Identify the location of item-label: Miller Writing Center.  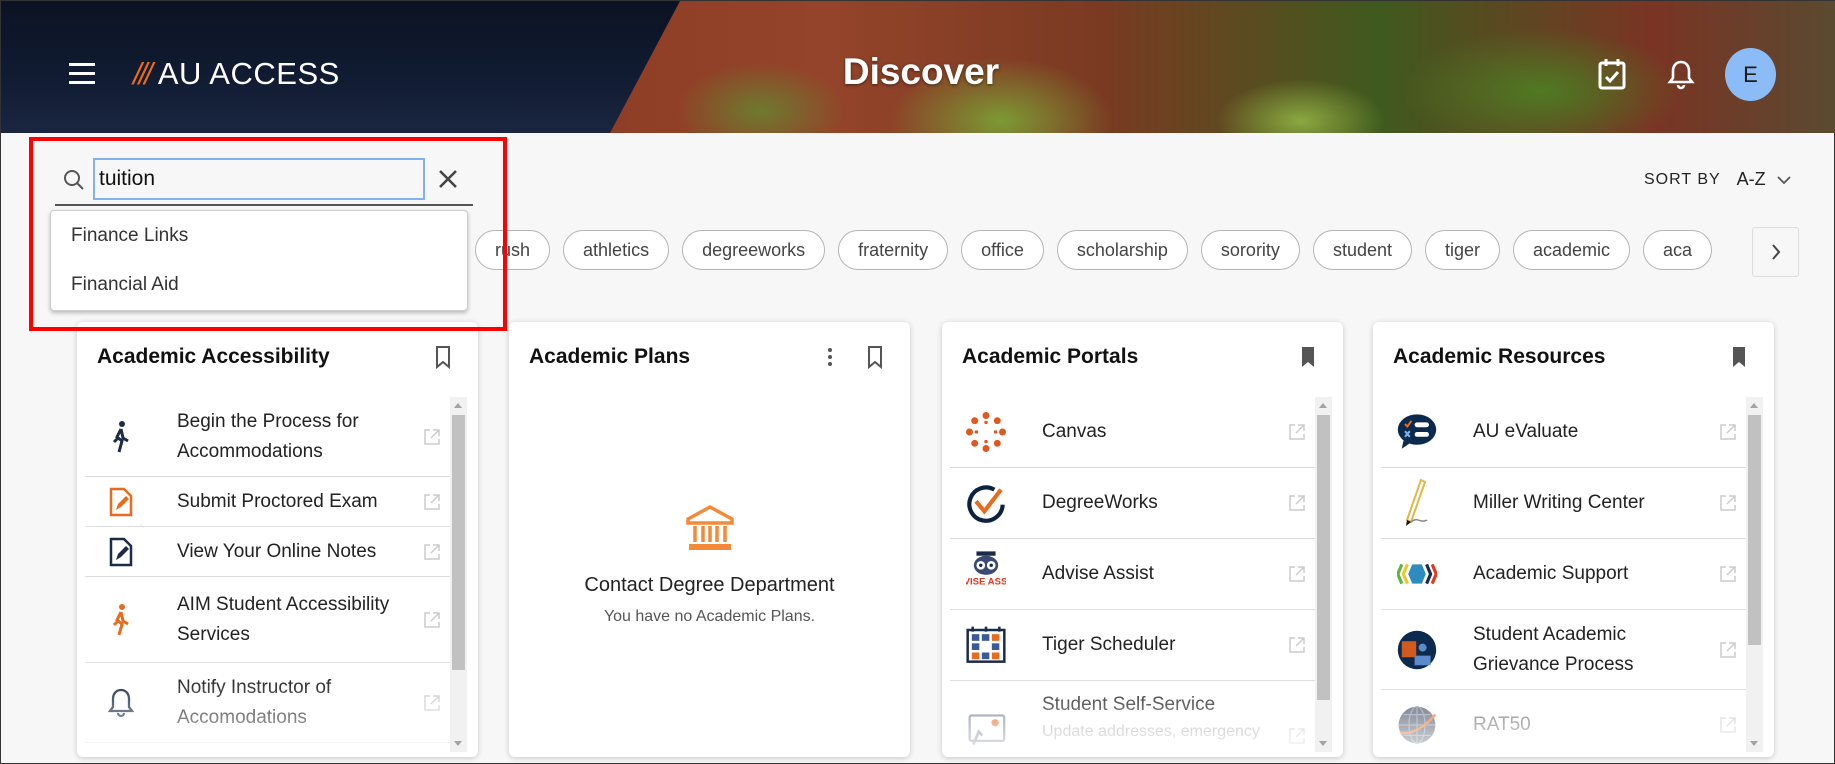
(1559, 502).